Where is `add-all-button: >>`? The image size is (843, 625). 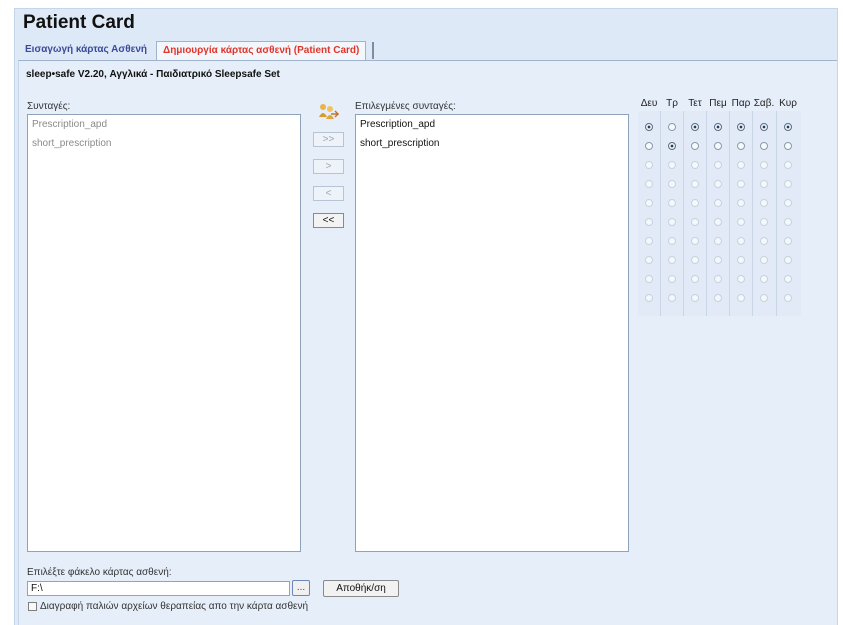
add-all-button: >> is located at coordinates (328, 139).